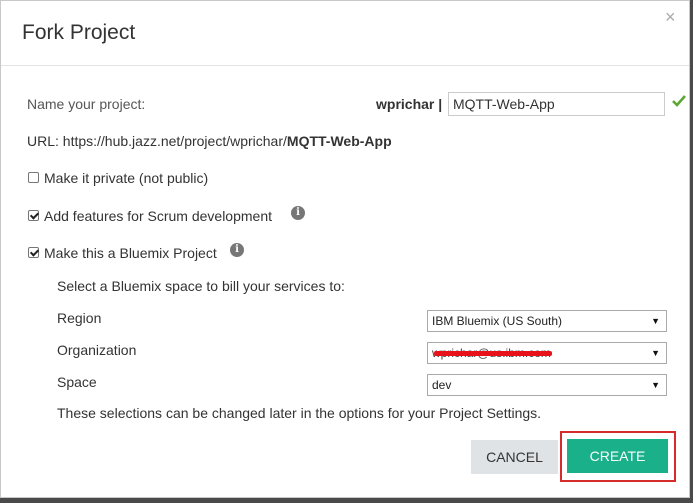 The image size is (693, 503). Describe the element at coordinates (497, 321) in the screenshot. I see `region-value: IBM Bluemix (US South)` at that location.